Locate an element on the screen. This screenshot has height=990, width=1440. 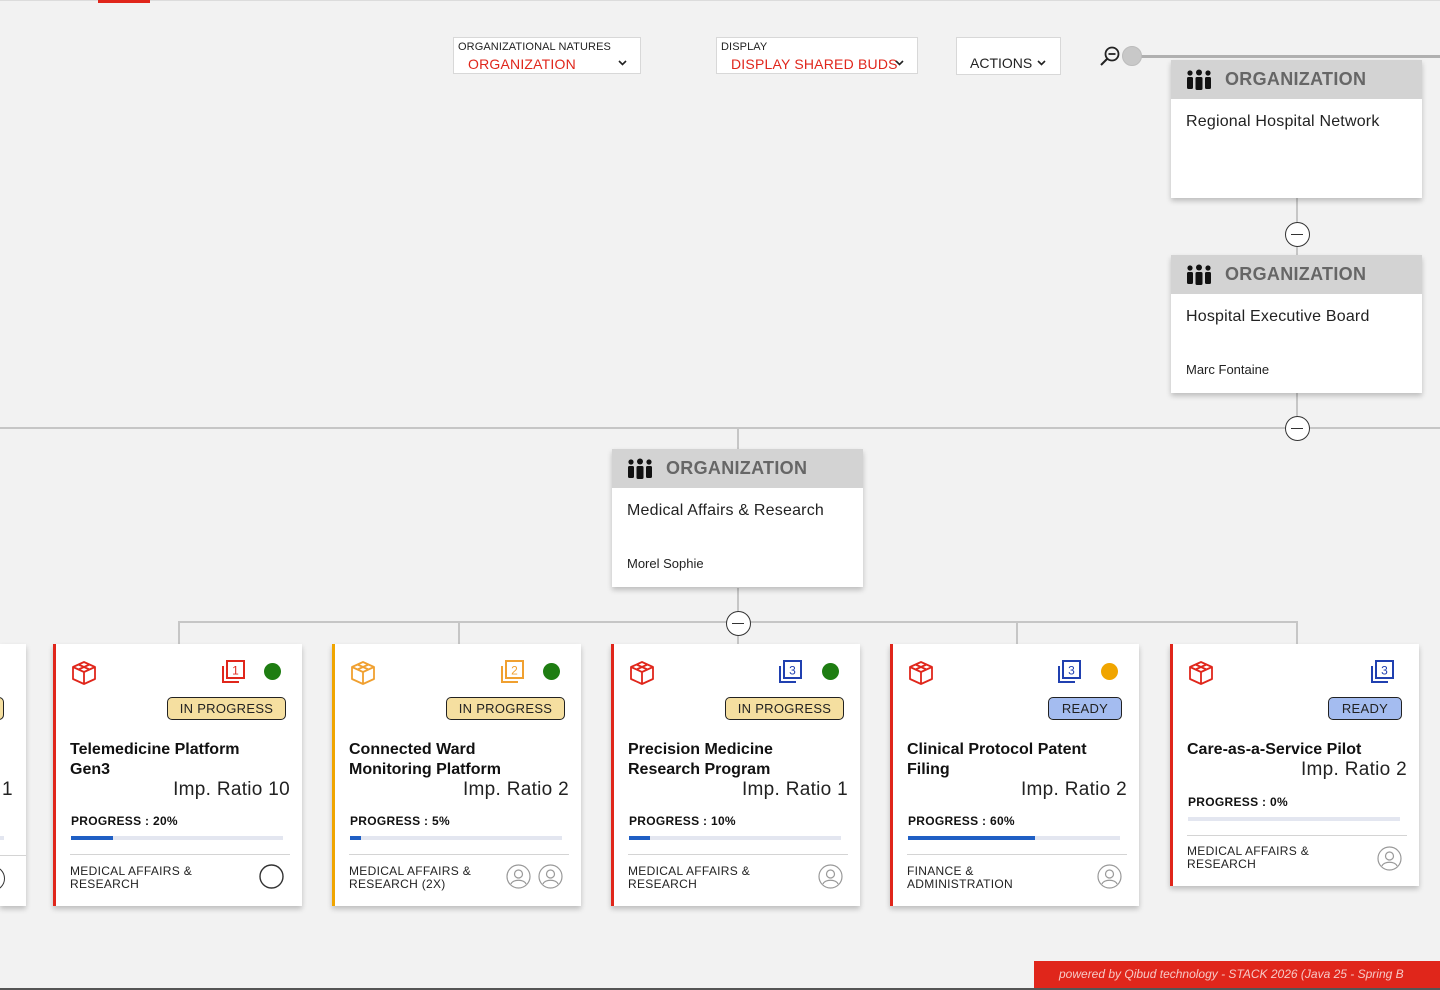
bud-card-partial: 1 is located at coordinates (13, 775).